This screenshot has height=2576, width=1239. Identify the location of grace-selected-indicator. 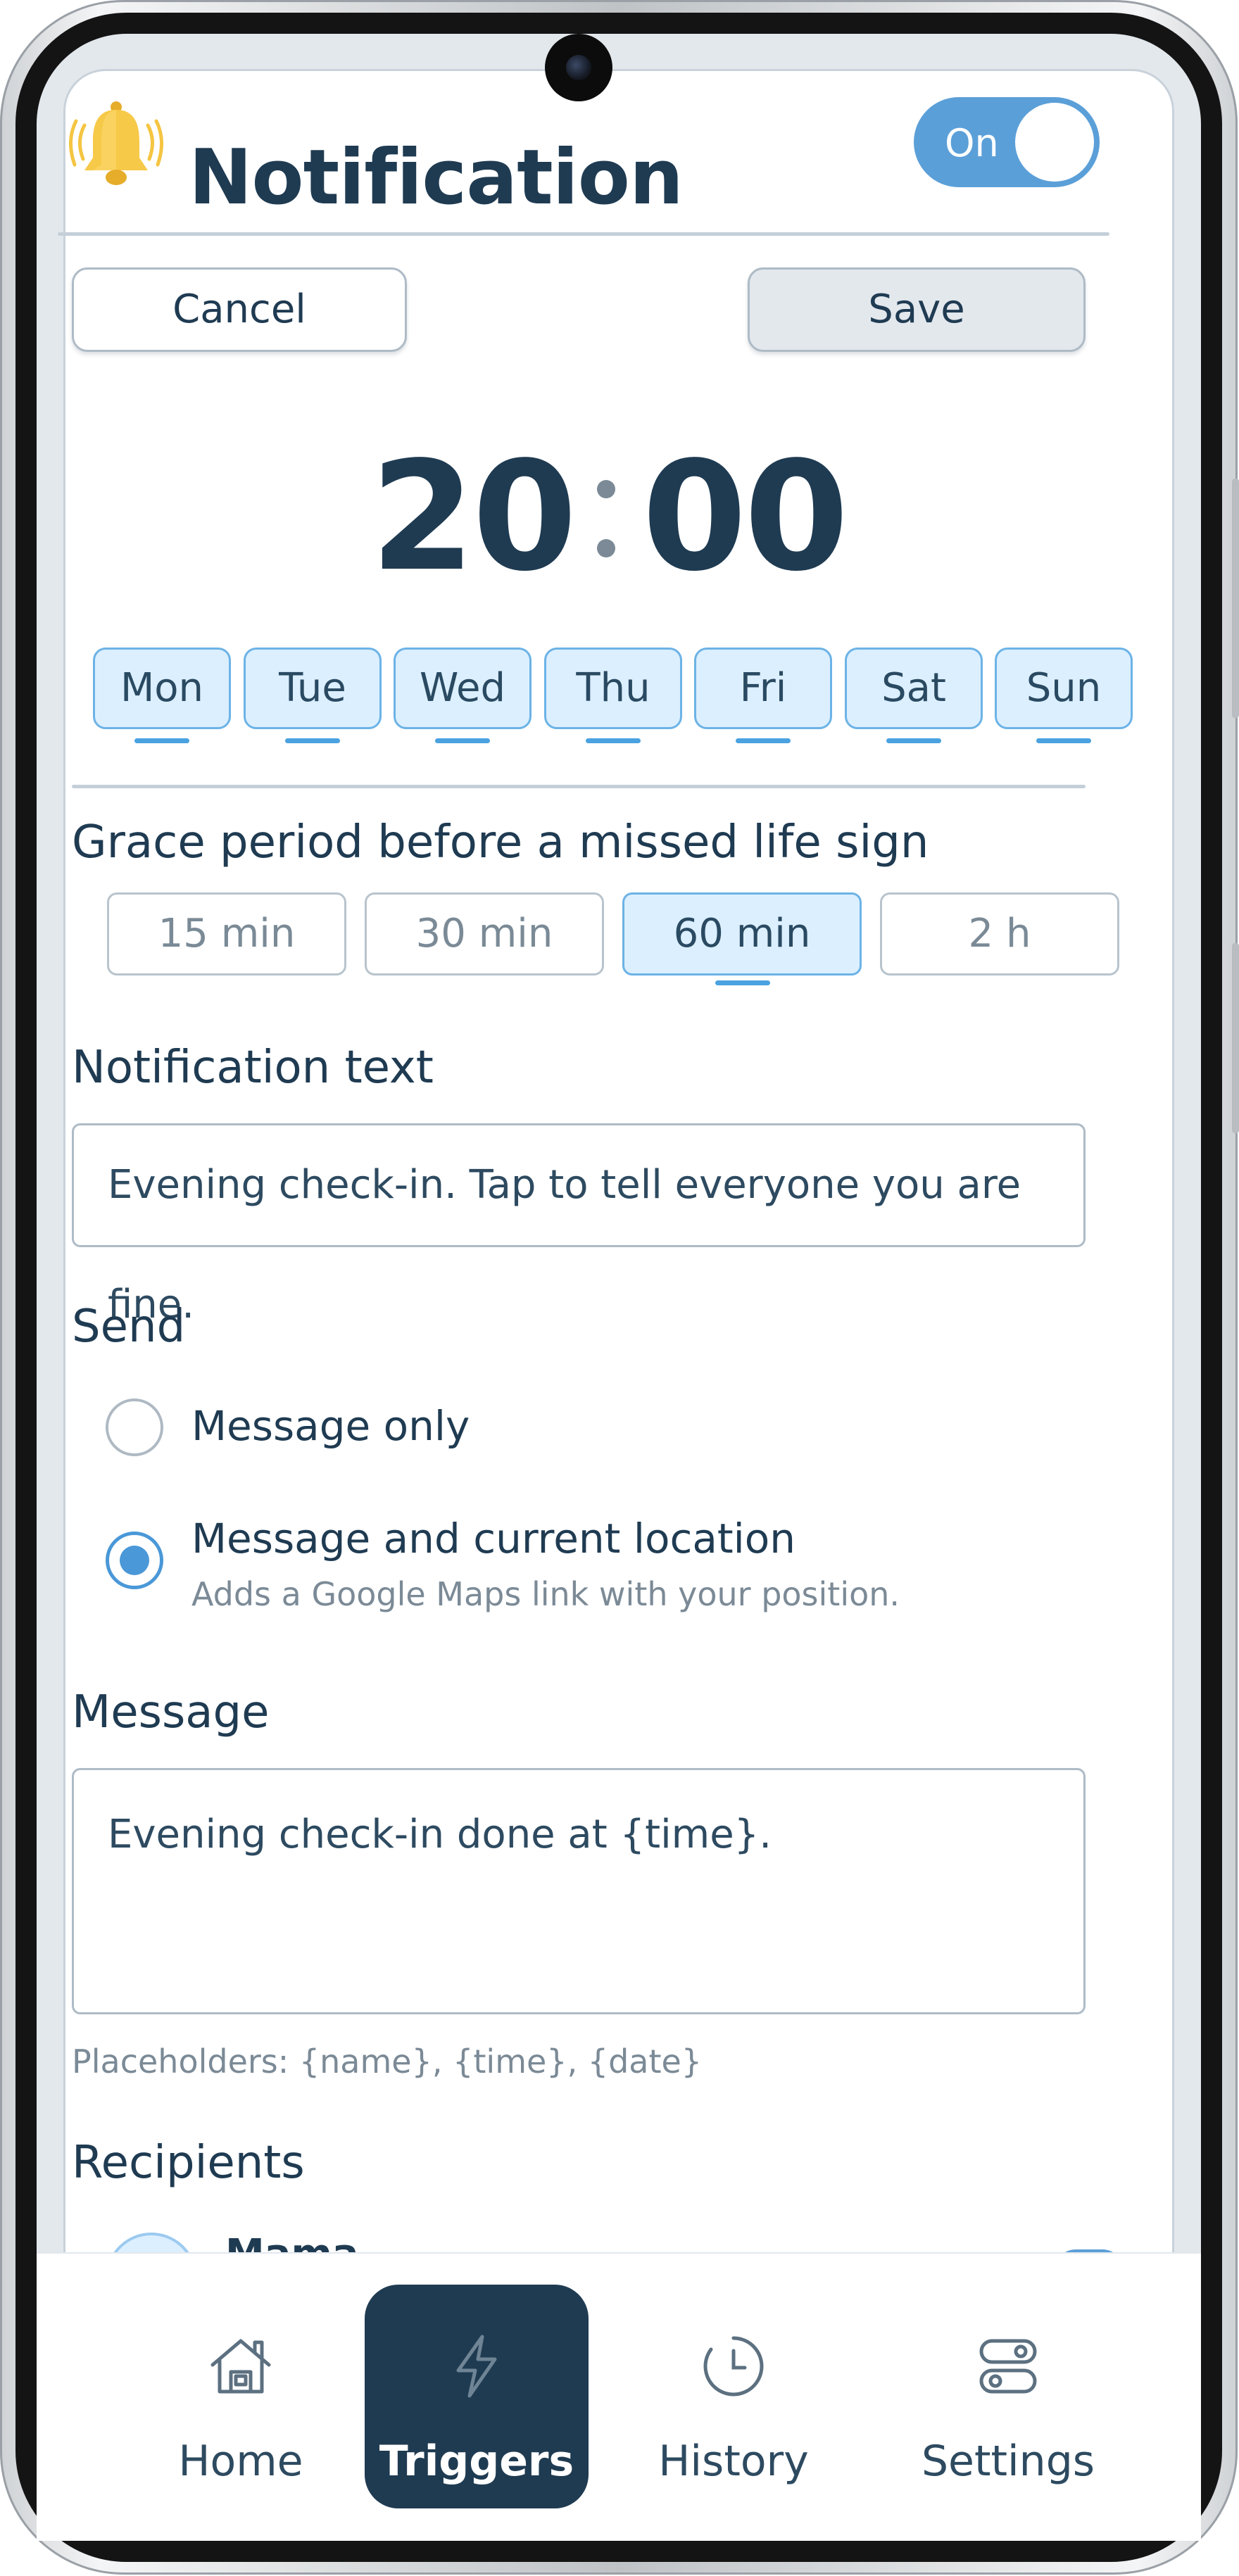
(742, 982).